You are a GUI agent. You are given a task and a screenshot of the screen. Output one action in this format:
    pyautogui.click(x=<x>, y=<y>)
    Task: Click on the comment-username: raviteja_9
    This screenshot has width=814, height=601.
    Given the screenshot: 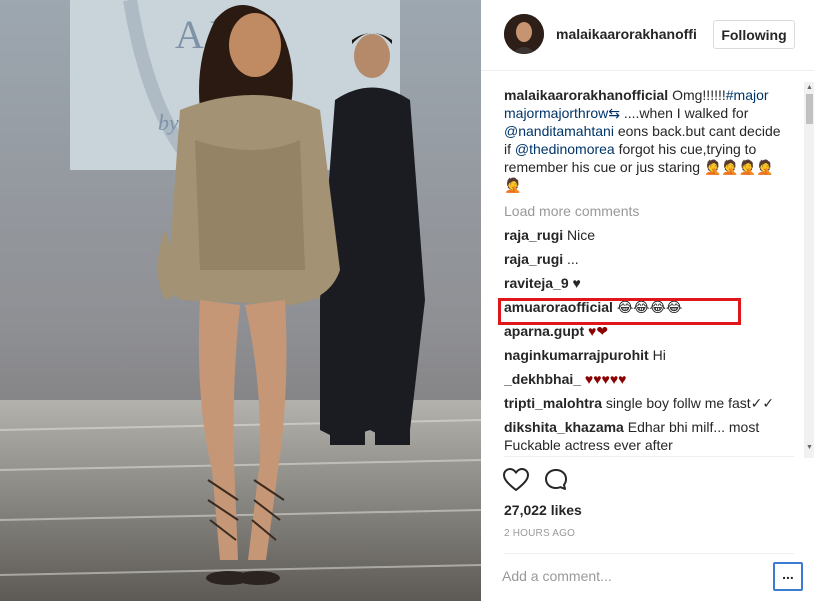 What is the action you would take?
    pyautogui.click(x=536, y=283)
    